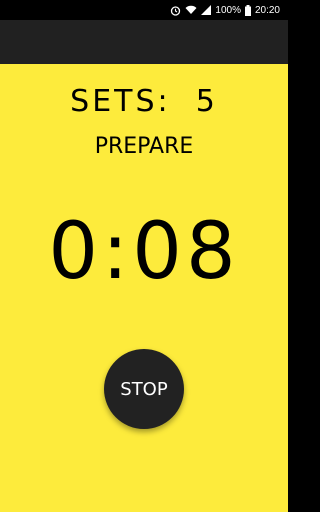 This screenshot has height=512, width=320. Describe the element at coordinates (144, 389) in the screenshot. I see `stop-button: STOP` at that location.